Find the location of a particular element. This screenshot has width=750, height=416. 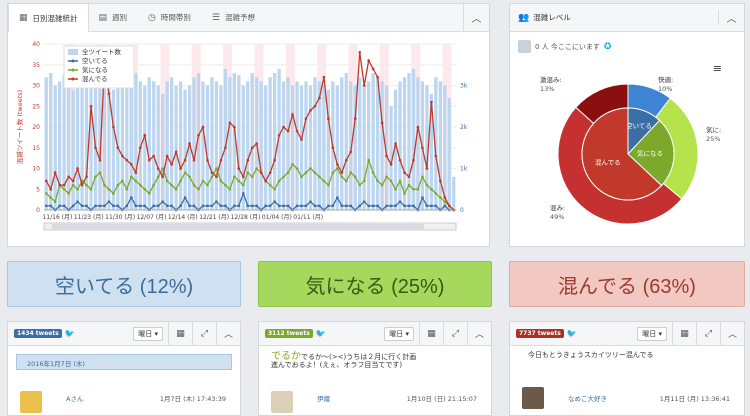

tab-hourly: ◷ 時間帯別 is located at coordinates (170, 17).